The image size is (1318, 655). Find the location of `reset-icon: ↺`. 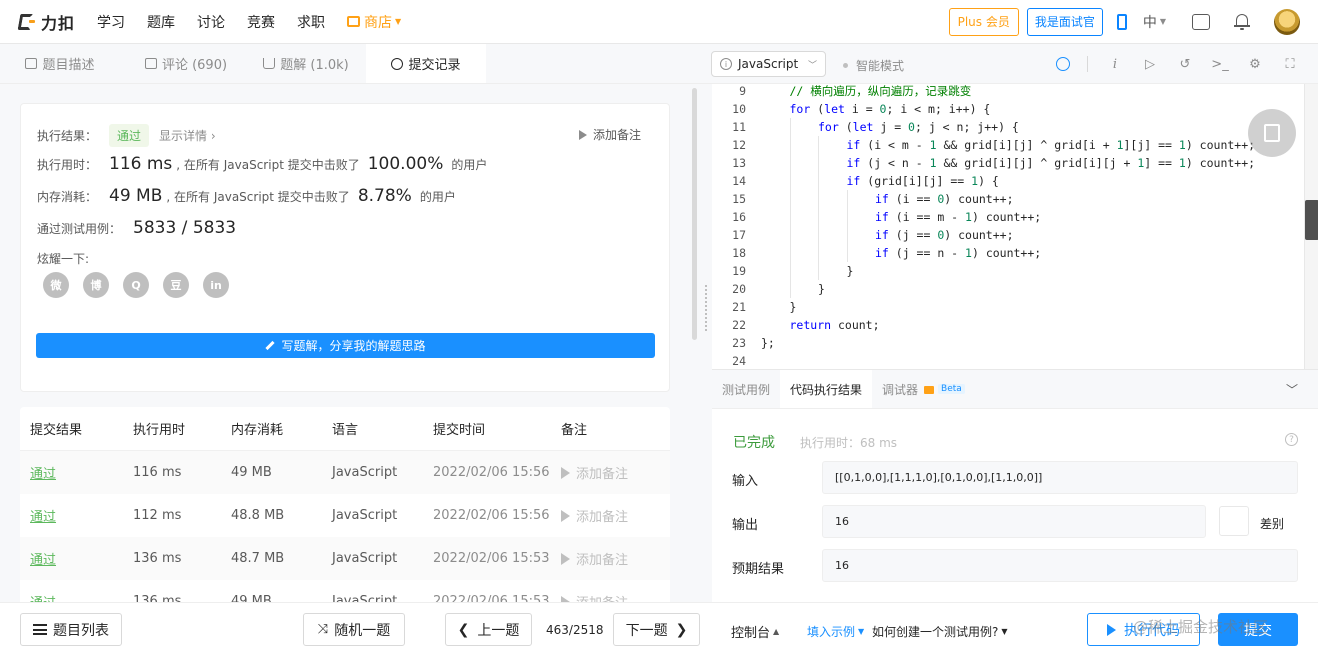

reset-icon: ↺ is located at coordinates (1185, 64).